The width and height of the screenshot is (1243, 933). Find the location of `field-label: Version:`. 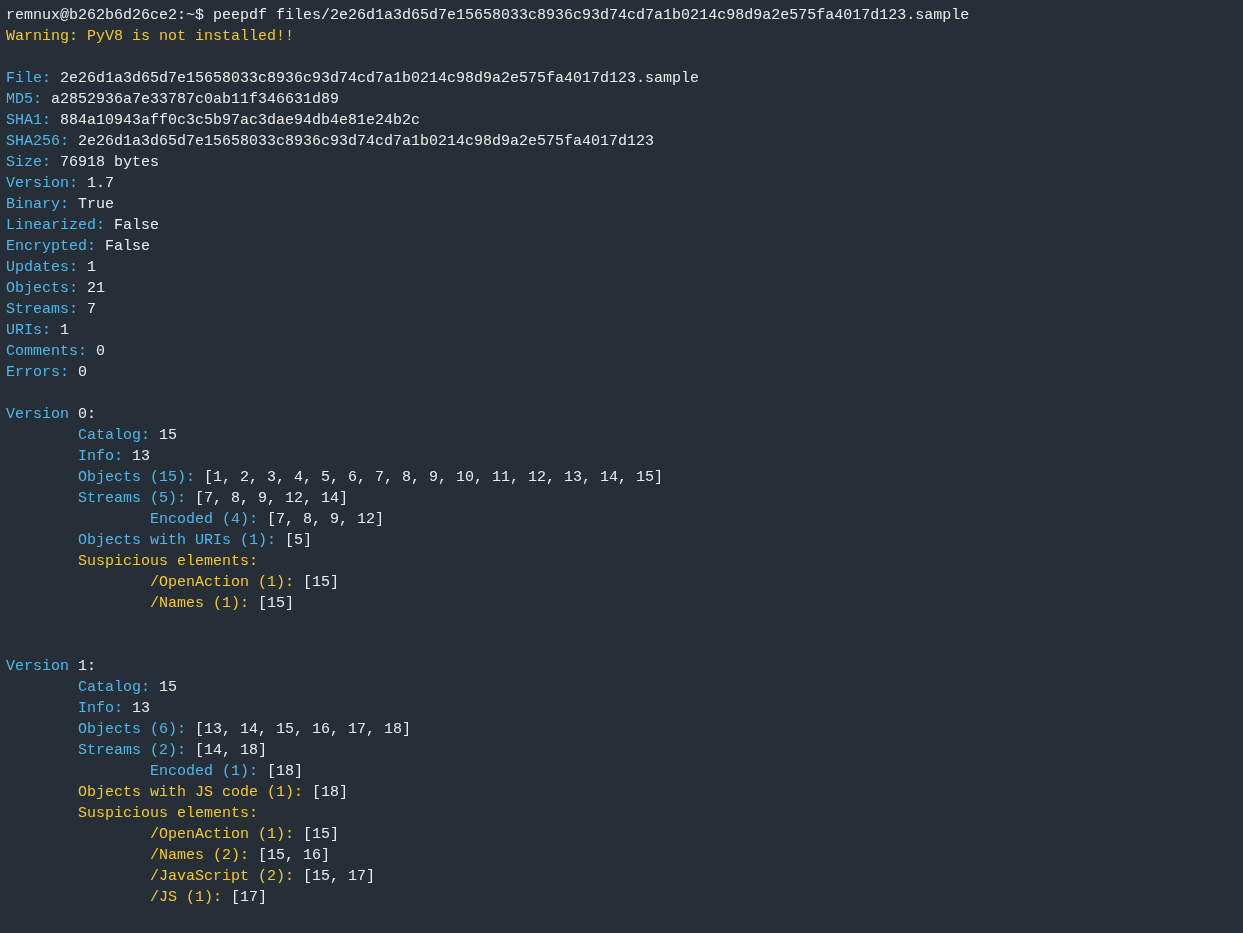

field-label: Version: is located at coordinates (42, 184).